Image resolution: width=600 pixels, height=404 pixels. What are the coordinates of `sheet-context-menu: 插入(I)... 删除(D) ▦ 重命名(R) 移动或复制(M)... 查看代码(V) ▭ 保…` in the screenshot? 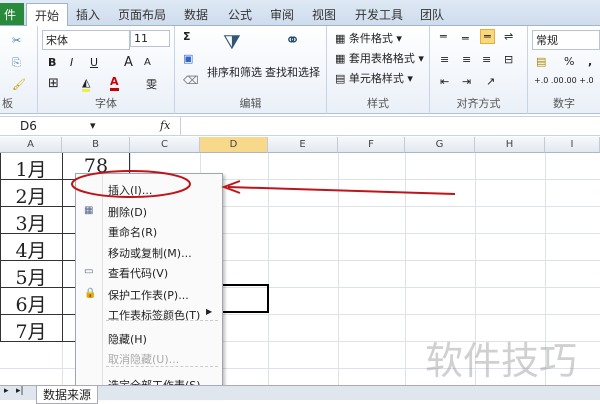 It's located at (149, 284).